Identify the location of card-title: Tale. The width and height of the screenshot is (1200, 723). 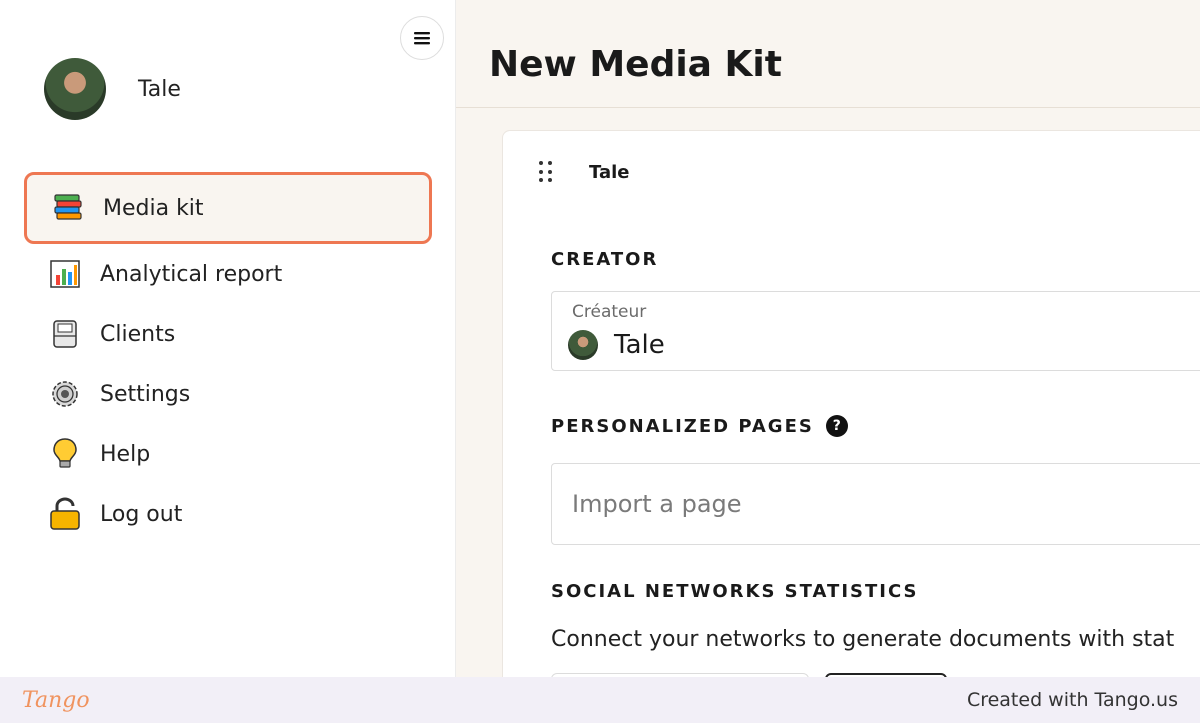
(609, 172).